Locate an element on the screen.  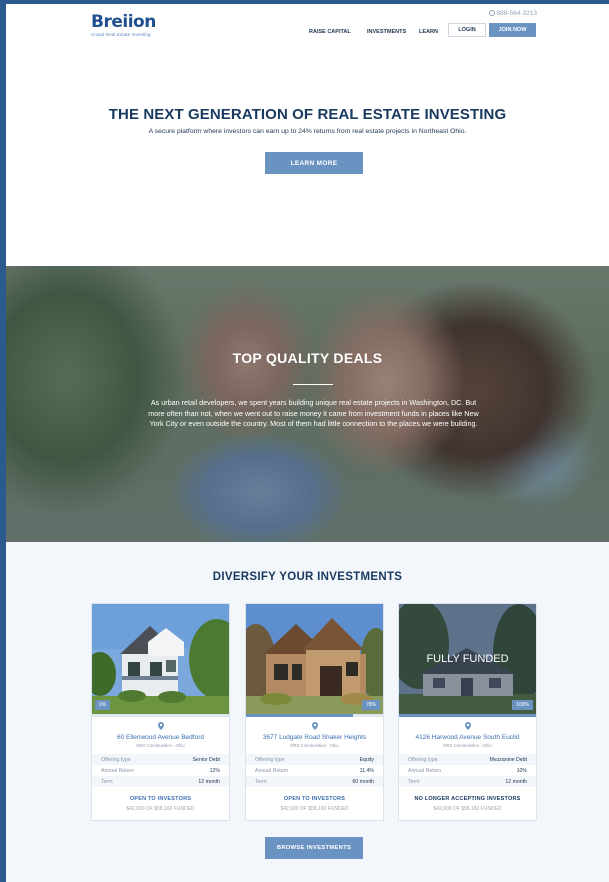
return-value: 11.4% is located at coordinates (366, 770).